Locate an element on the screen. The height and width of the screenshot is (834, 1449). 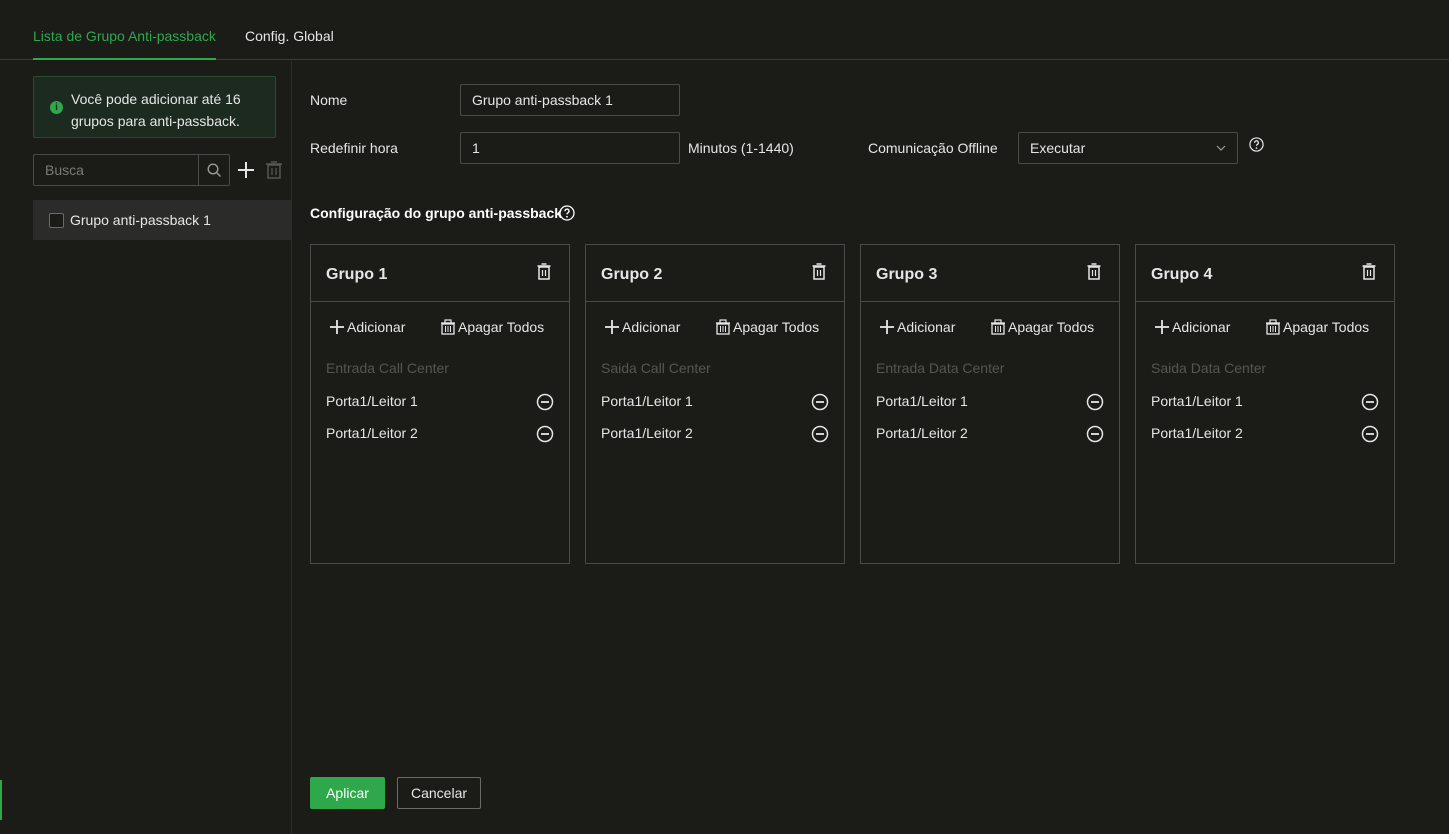
offline-comm-value: Executar is located at coordinates (1058, 148).